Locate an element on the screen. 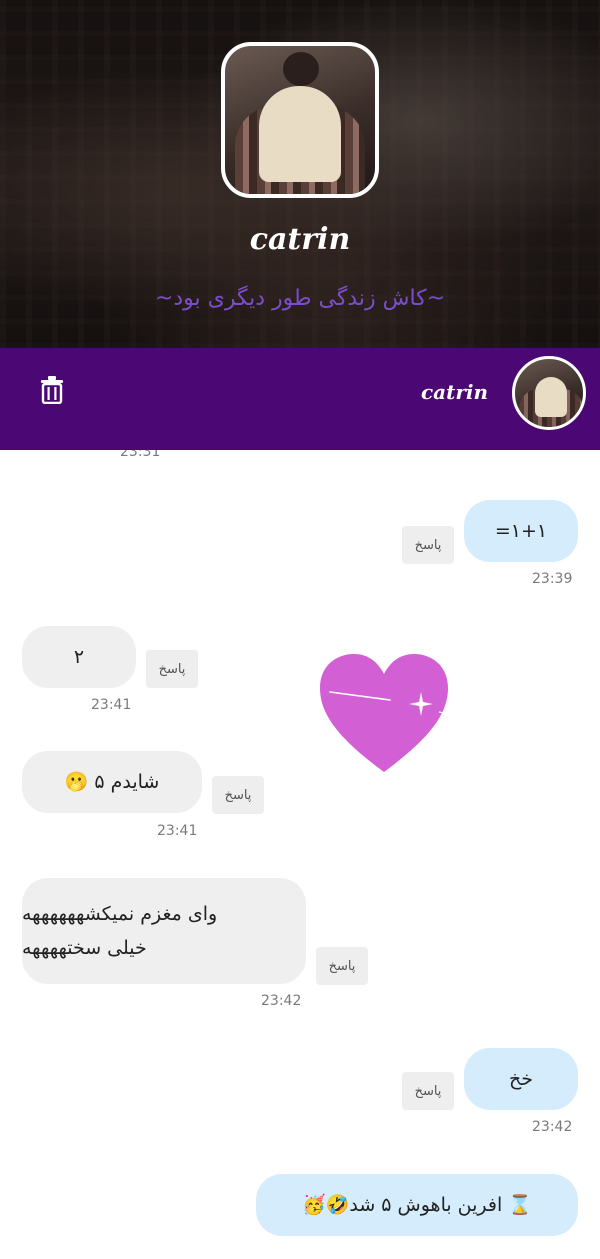 The image size is (600, 1259). chat-contact-avatar is located at coordinates (549, 393).